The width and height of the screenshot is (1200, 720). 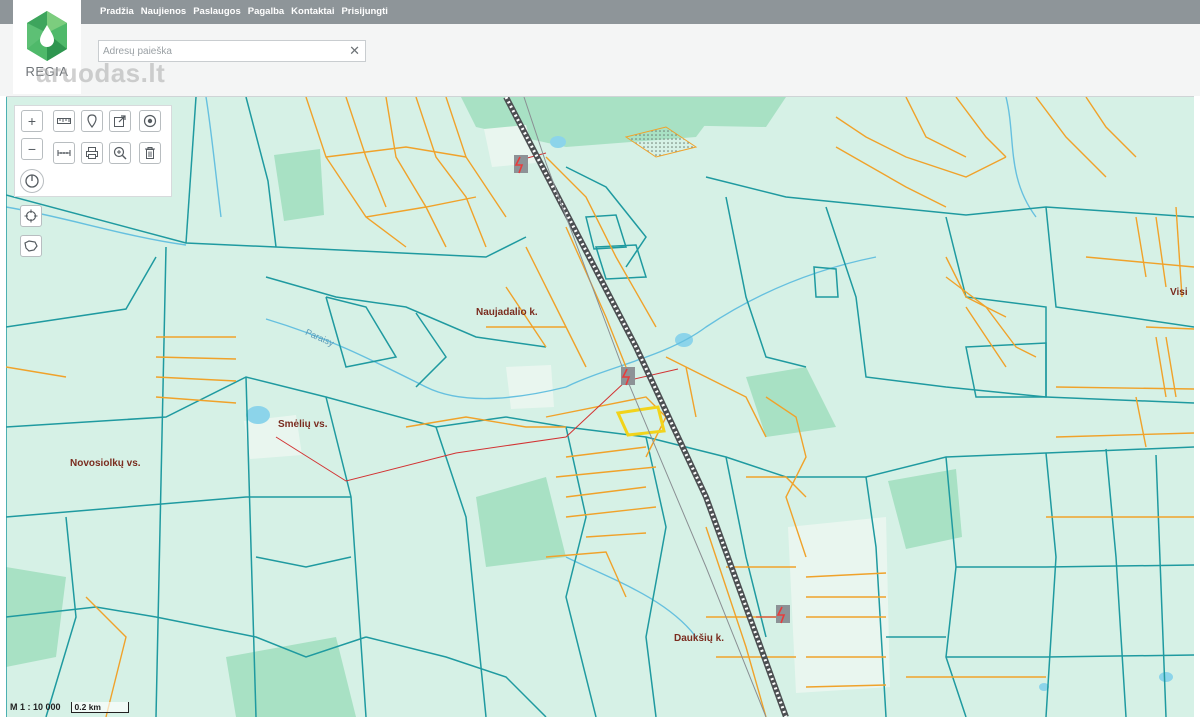 I want to click on print-button, so click(x=92, y=153).